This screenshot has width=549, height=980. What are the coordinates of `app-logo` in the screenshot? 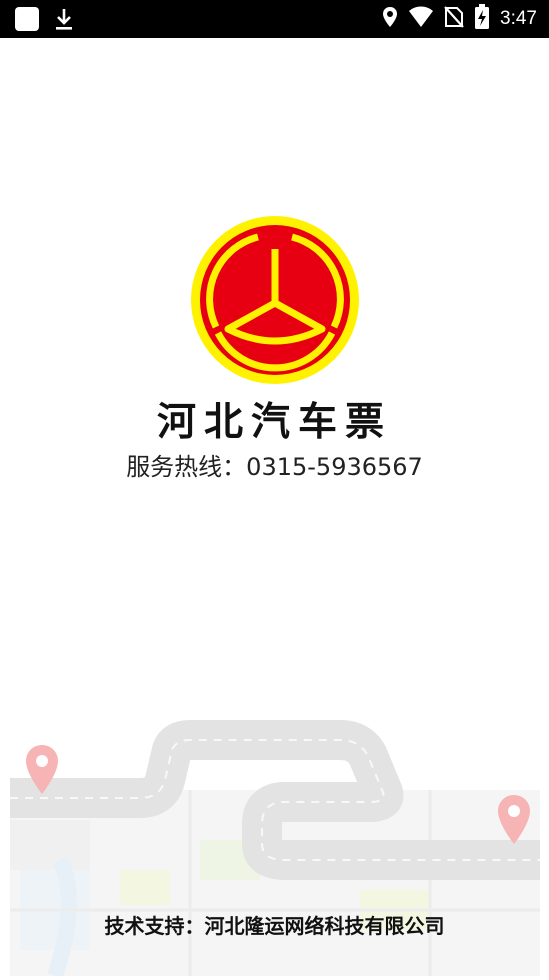 It's located at (275, 300).